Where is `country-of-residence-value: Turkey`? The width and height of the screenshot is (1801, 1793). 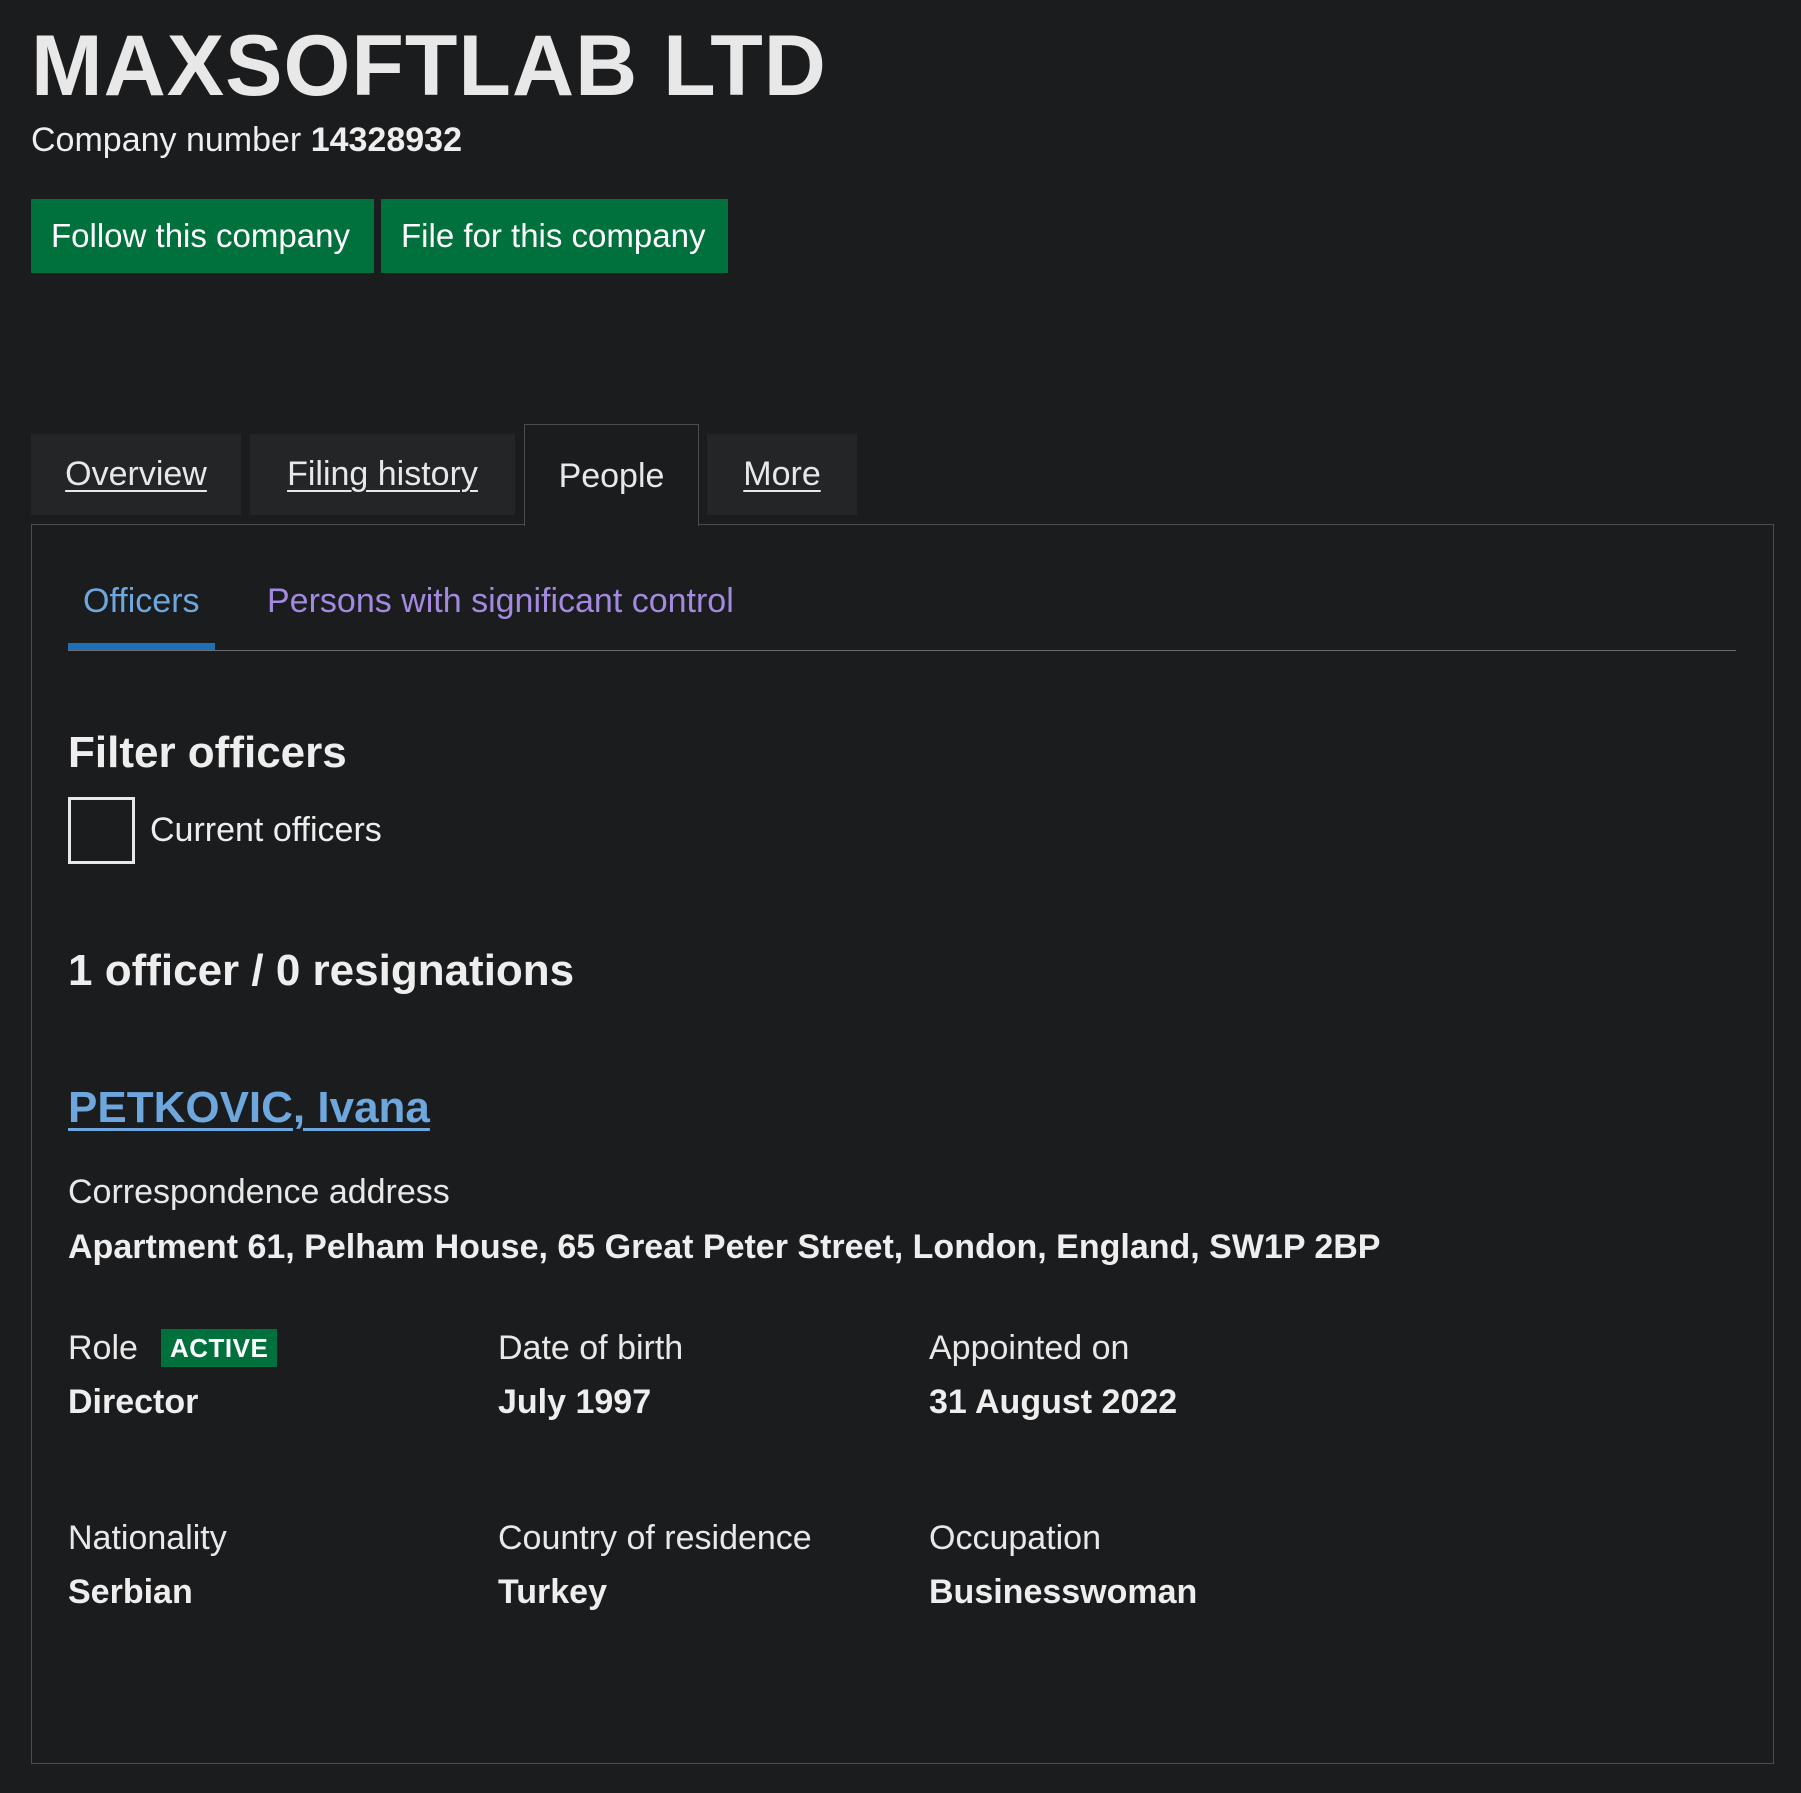
country-of-residence-value: Turkey is located at coordinates (552, 1592).